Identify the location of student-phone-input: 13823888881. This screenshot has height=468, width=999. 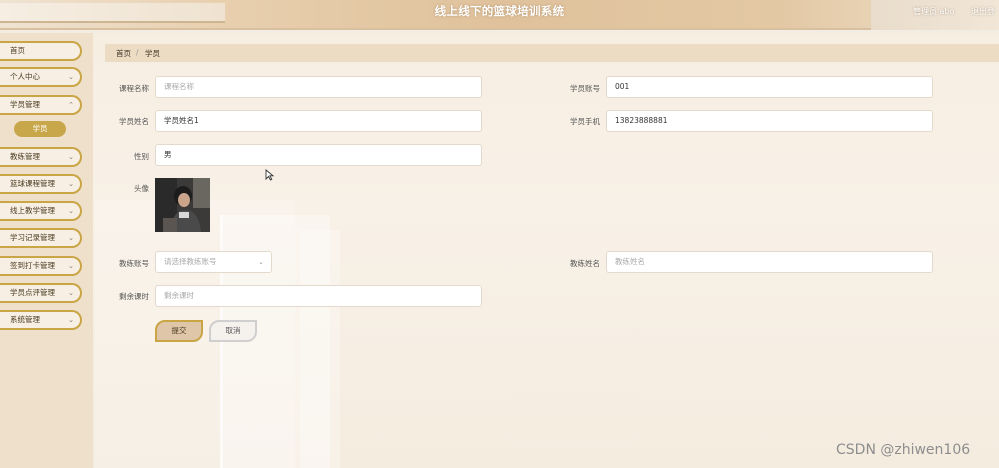
(769, 121).